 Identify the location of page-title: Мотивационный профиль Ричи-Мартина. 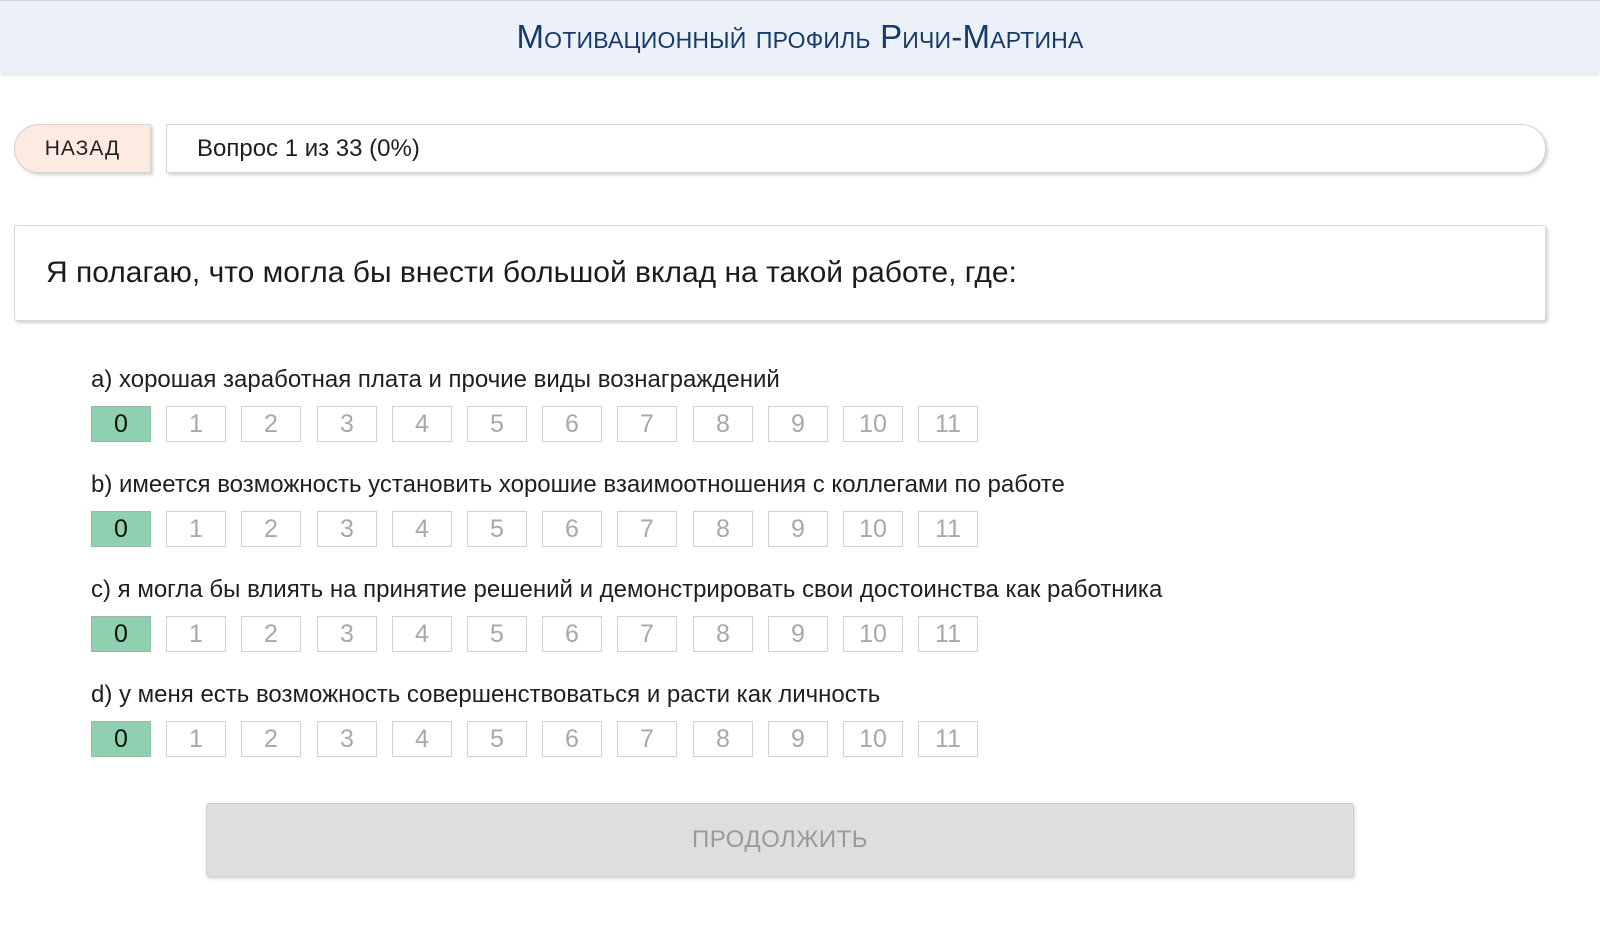
(800, 36).